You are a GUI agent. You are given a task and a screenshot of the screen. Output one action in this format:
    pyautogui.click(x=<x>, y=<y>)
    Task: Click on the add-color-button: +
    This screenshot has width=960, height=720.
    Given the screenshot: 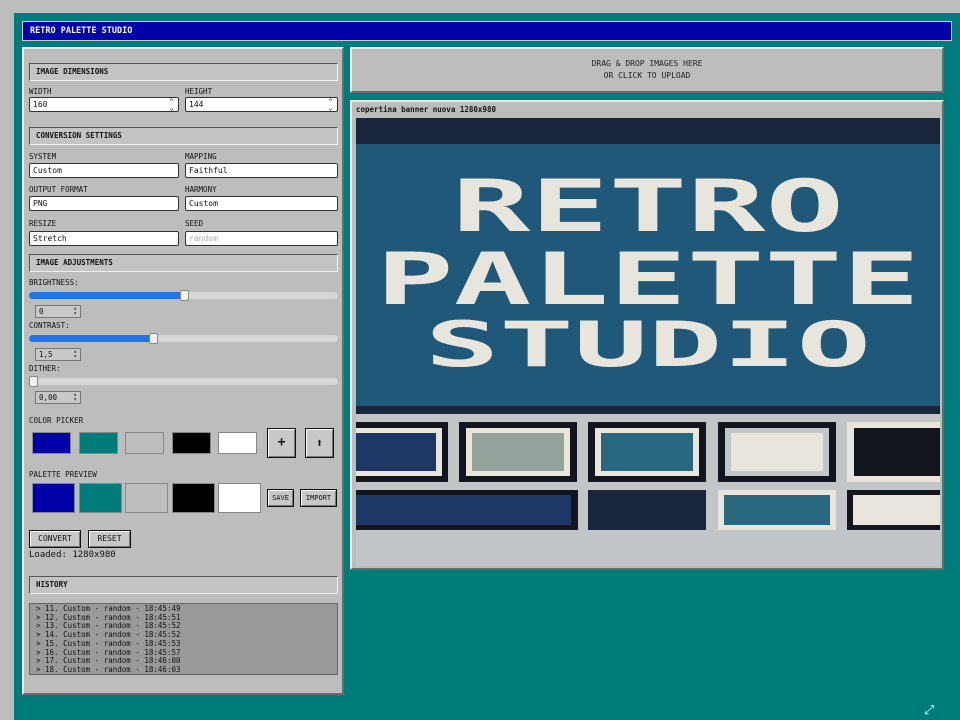 What is the action you would take?
    pyautogui.click(x=281, y=443)
    